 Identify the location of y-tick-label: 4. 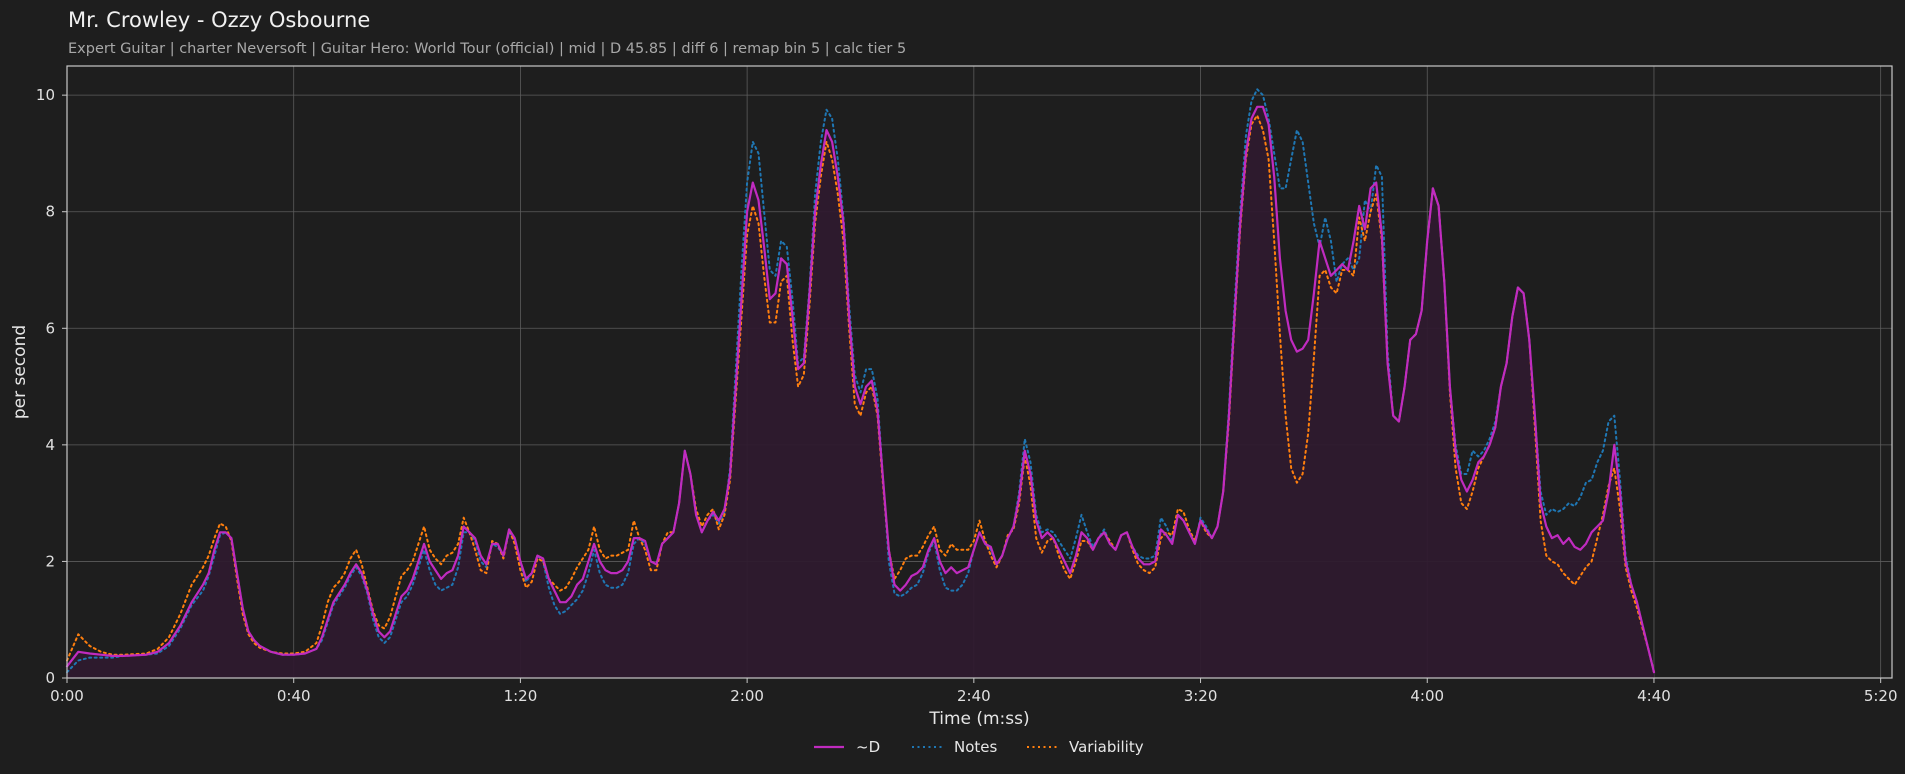
(50, 445).